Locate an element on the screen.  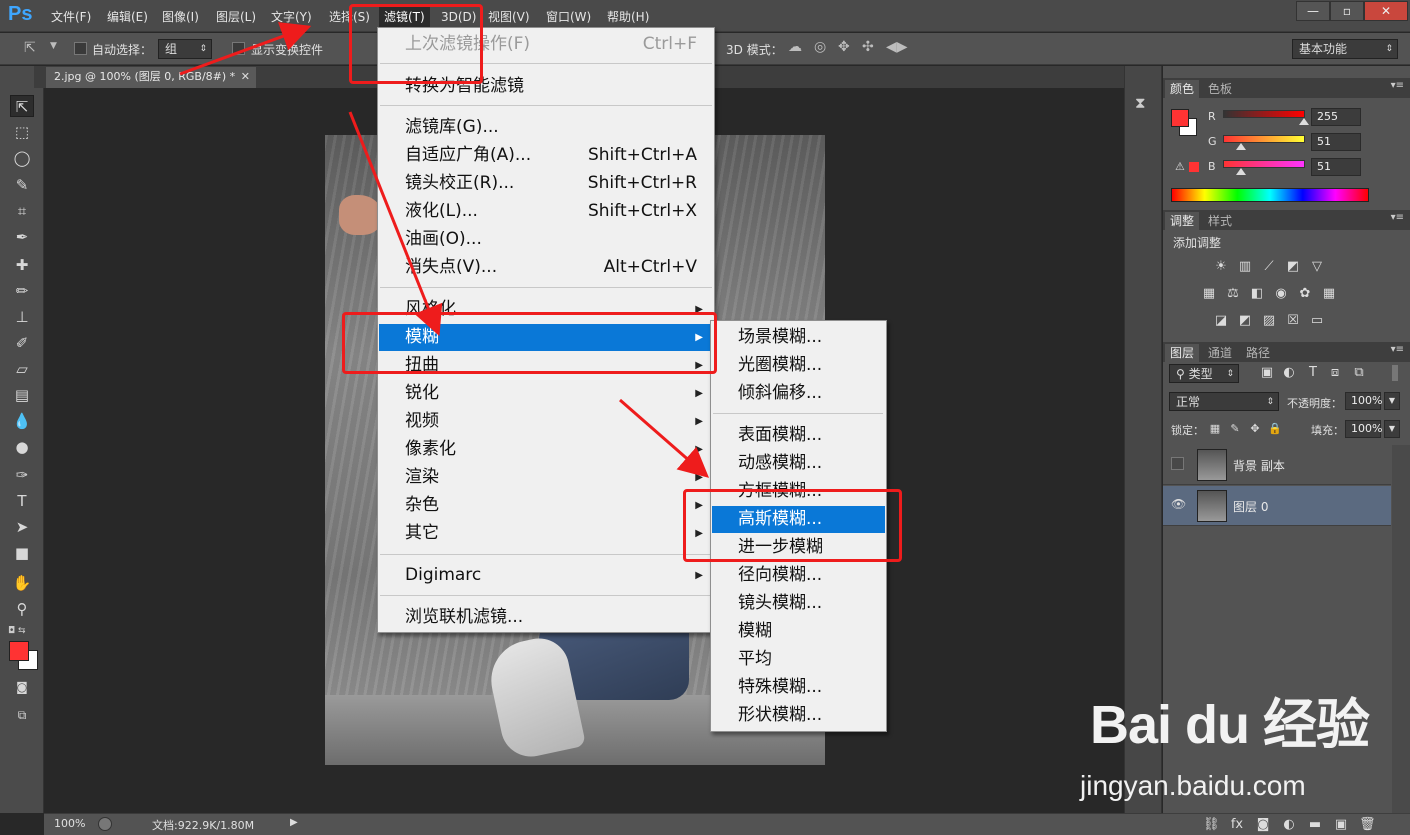
watermark-url: jingyan.baidu.com is located at coordinates (1193, 785).